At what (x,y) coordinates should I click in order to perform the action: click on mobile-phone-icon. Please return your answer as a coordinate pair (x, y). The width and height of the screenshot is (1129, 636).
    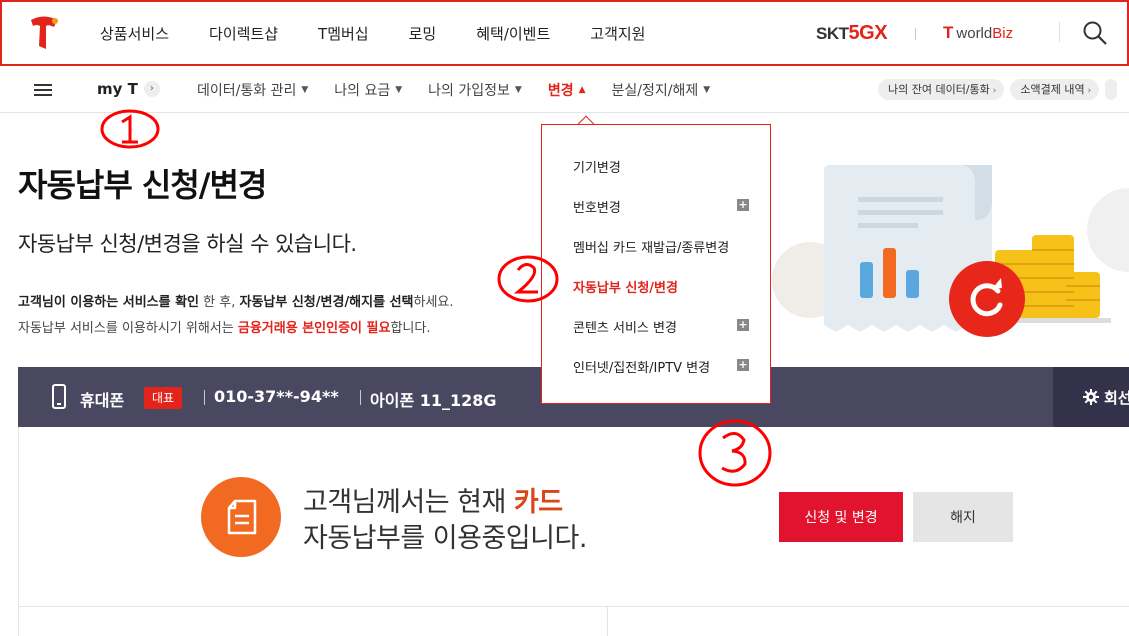
    Looking at the image, I should click on (59, 396).